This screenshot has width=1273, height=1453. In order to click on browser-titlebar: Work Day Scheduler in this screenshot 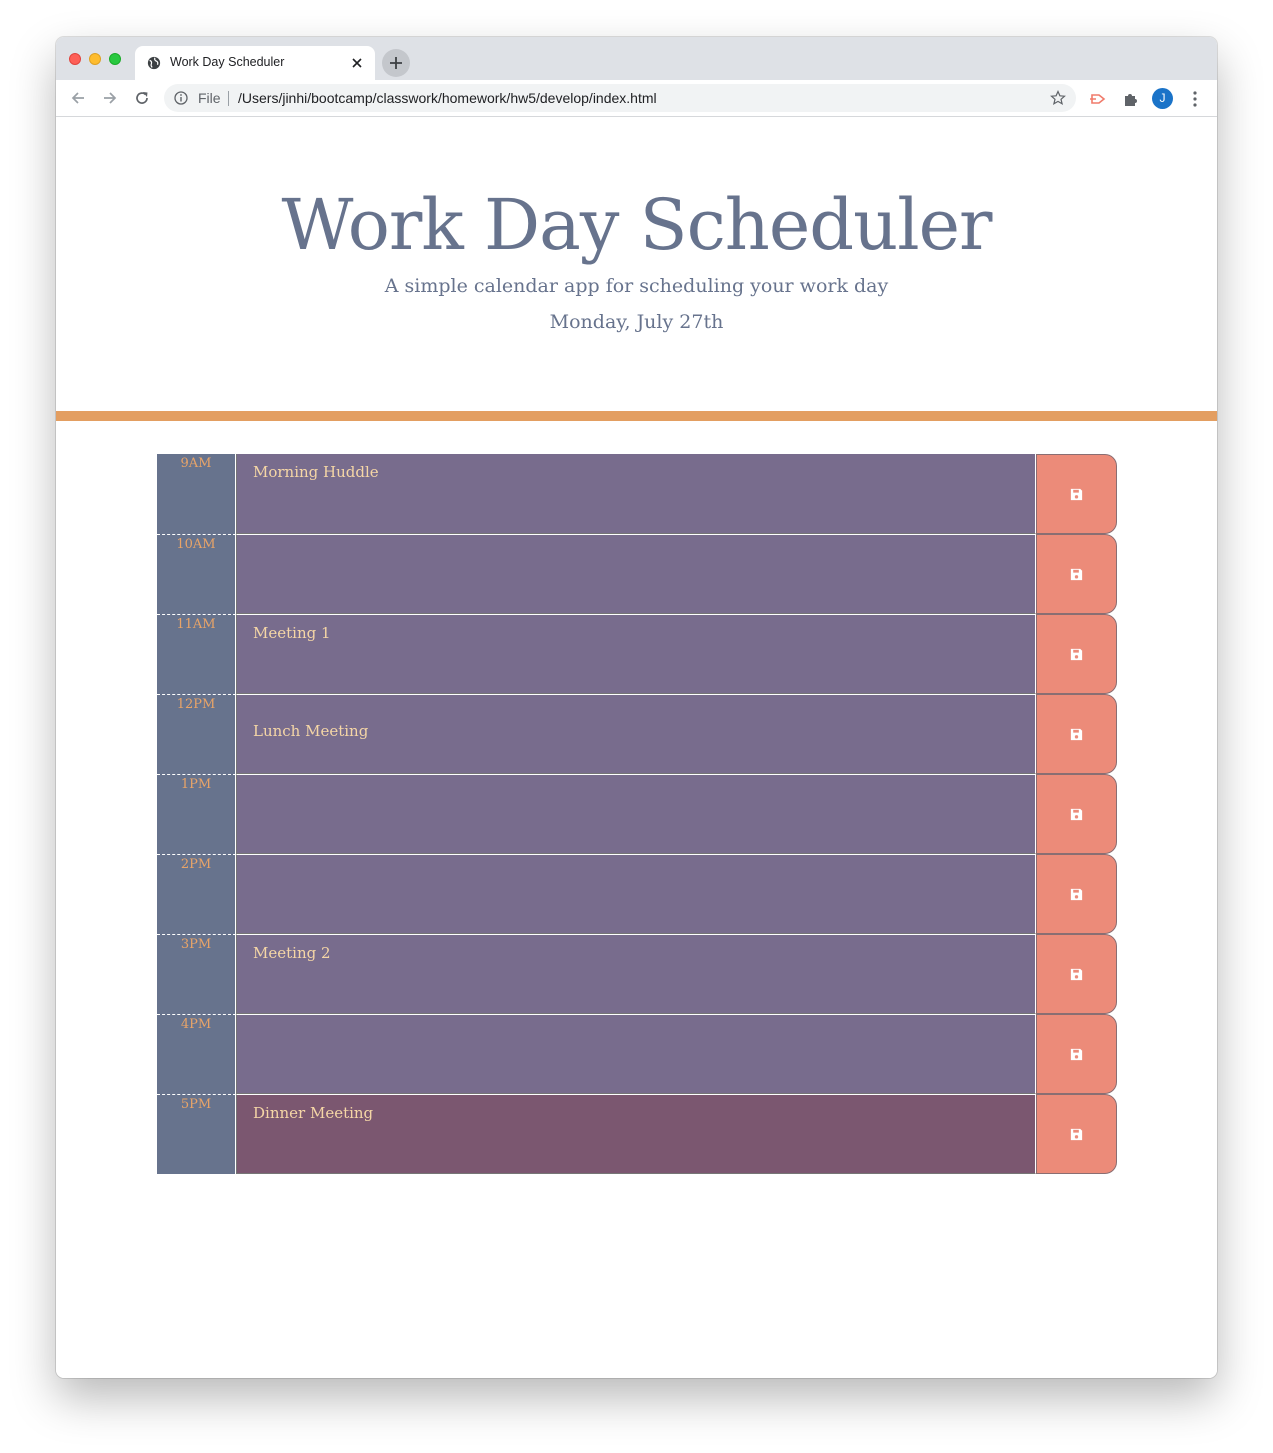, I will do `click(636, 58)`.